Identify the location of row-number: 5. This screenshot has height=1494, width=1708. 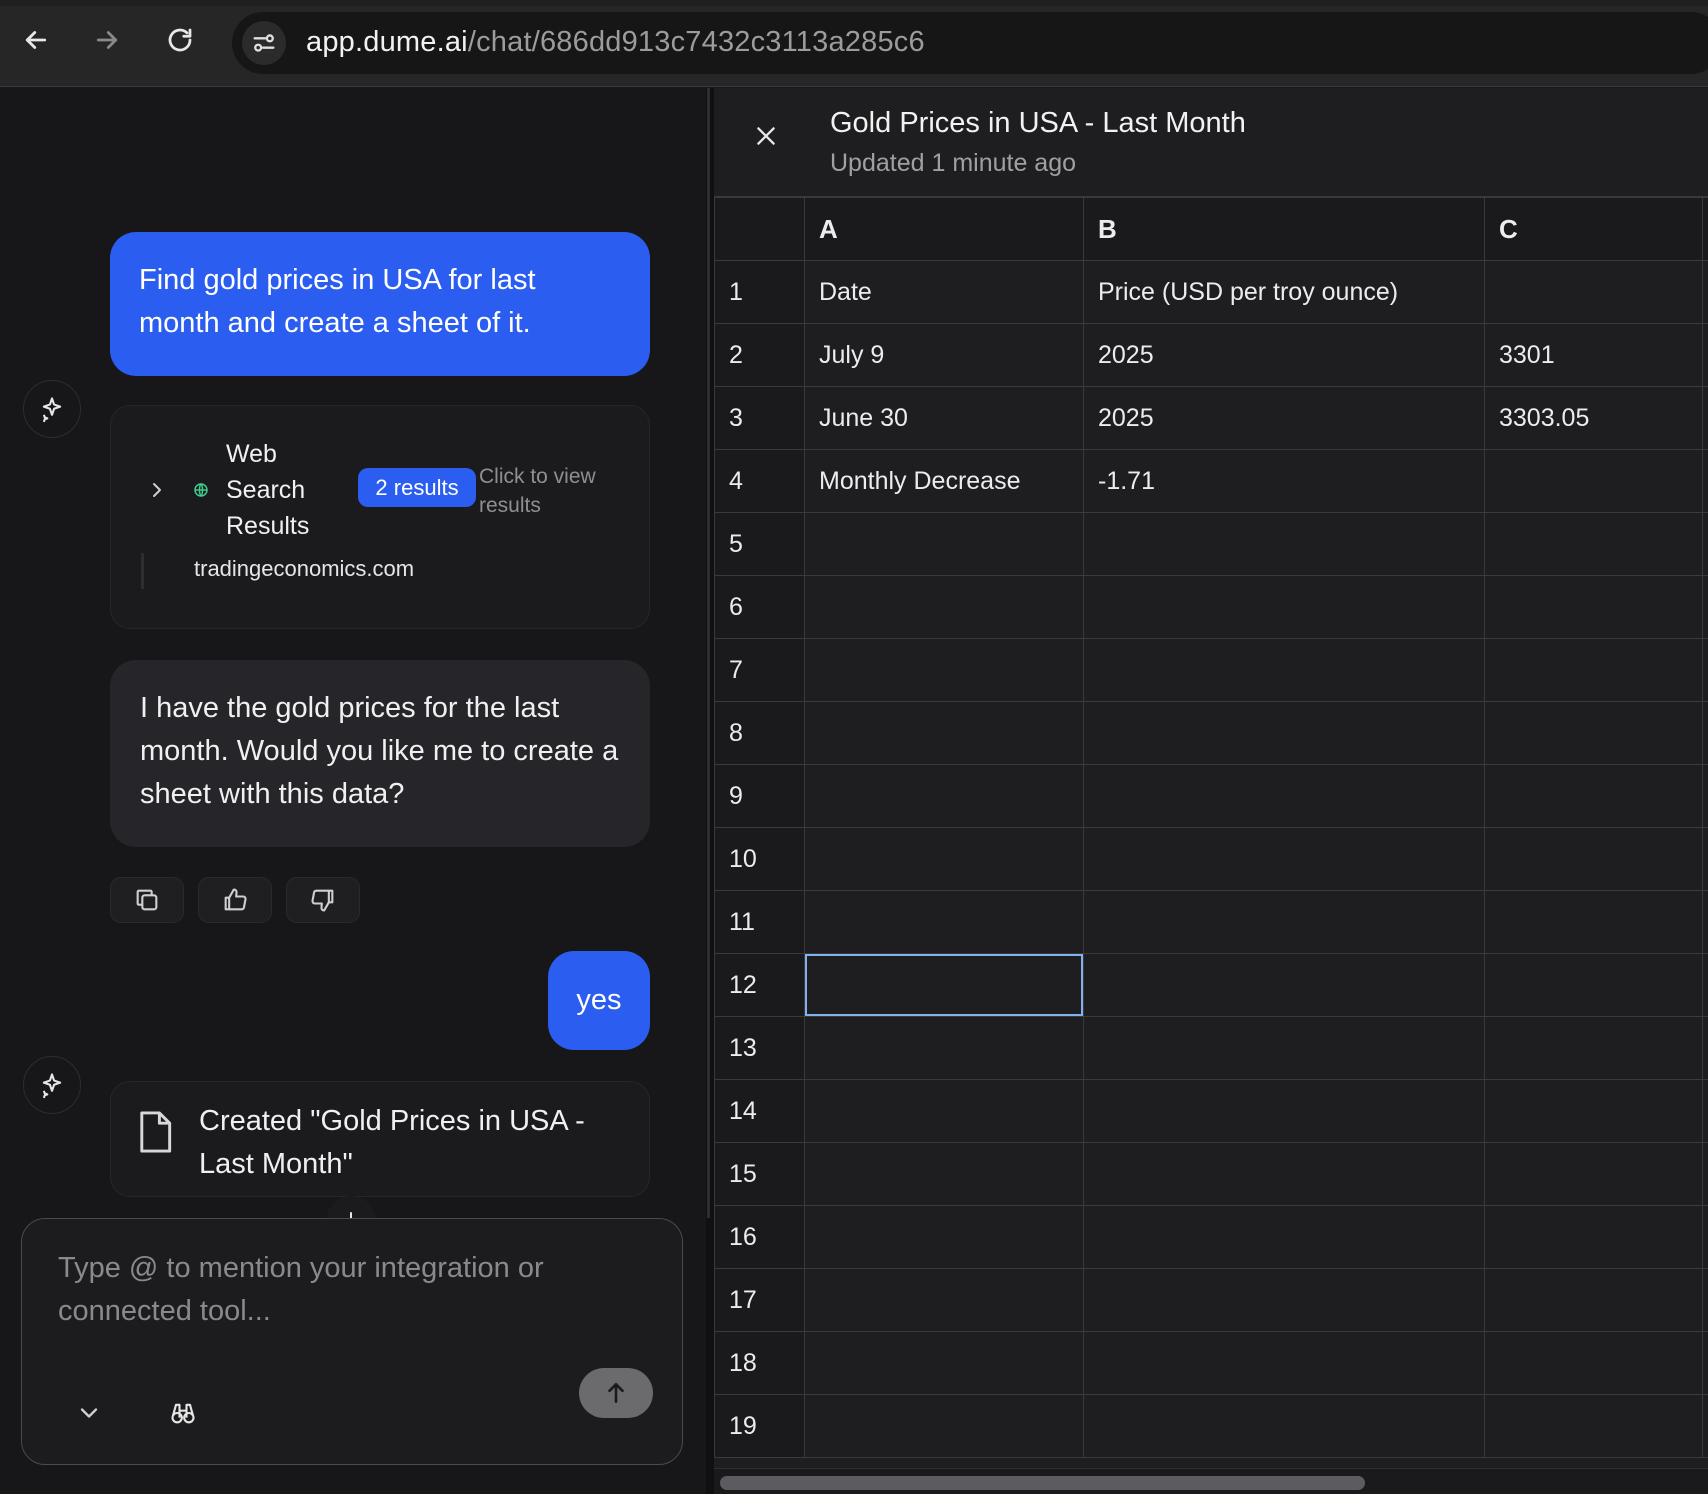
(759, 544).